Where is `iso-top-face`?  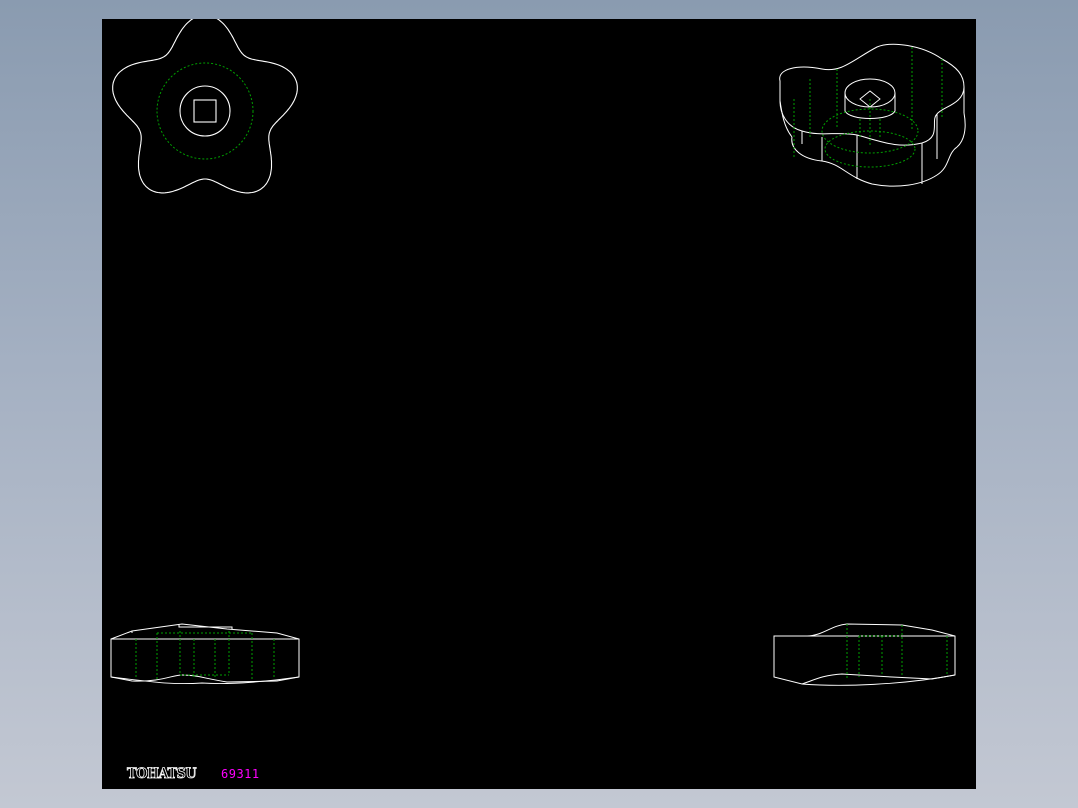 iso-top-face is located at coordinates (872, 94).